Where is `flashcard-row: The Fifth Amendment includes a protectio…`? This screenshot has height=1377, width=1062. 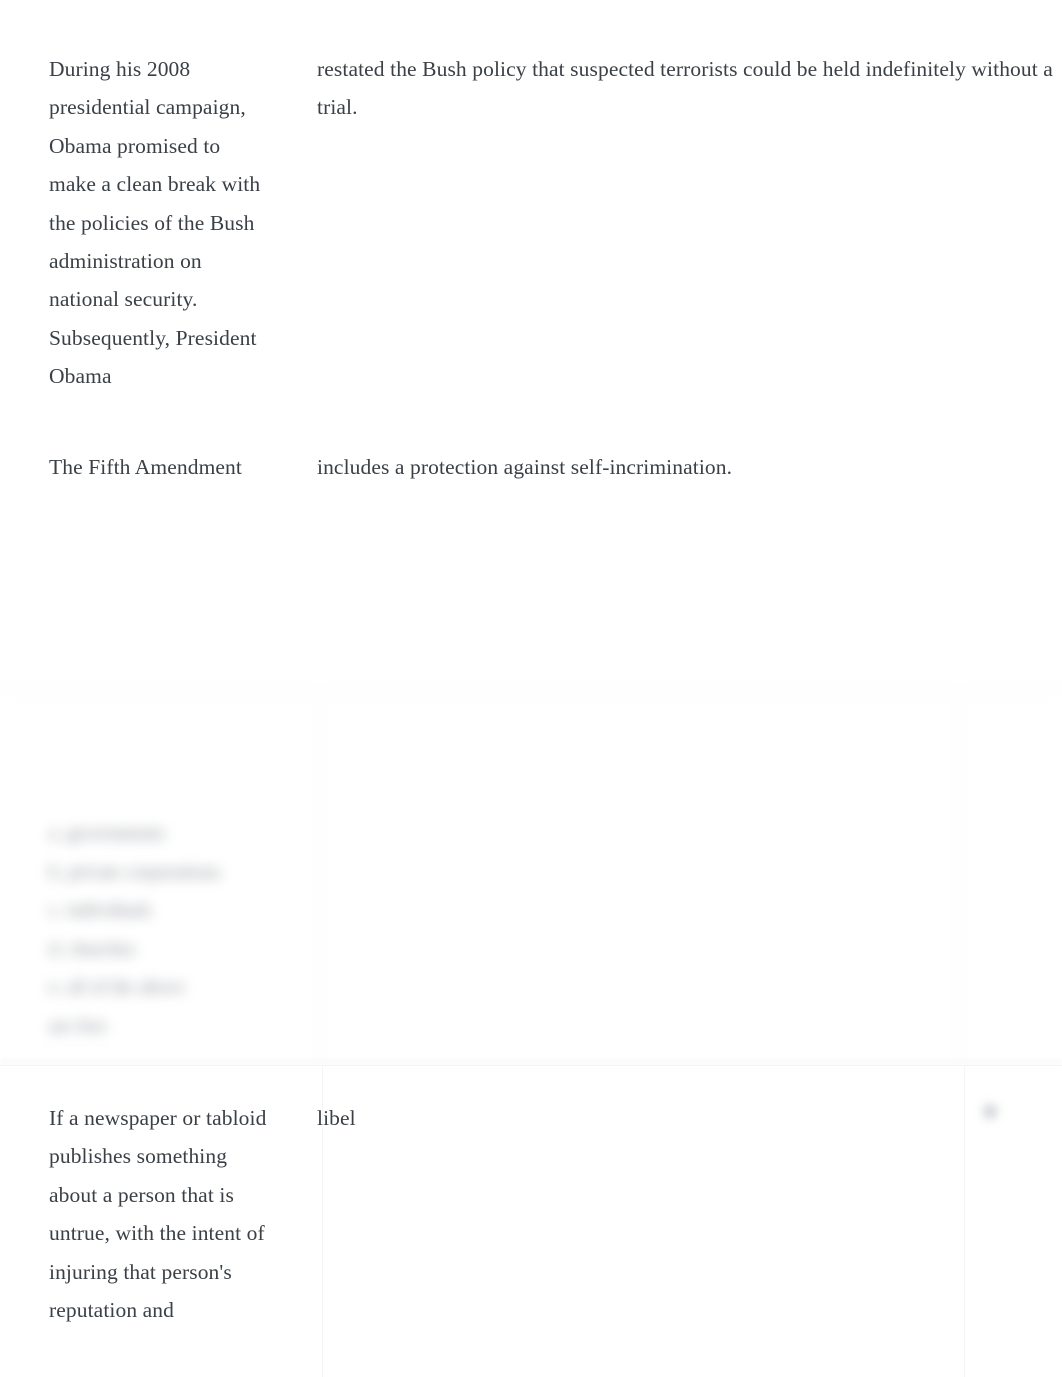
flashcard-row: The Fifth Amendment includes a protectio… is located at coordinates (531, 467).